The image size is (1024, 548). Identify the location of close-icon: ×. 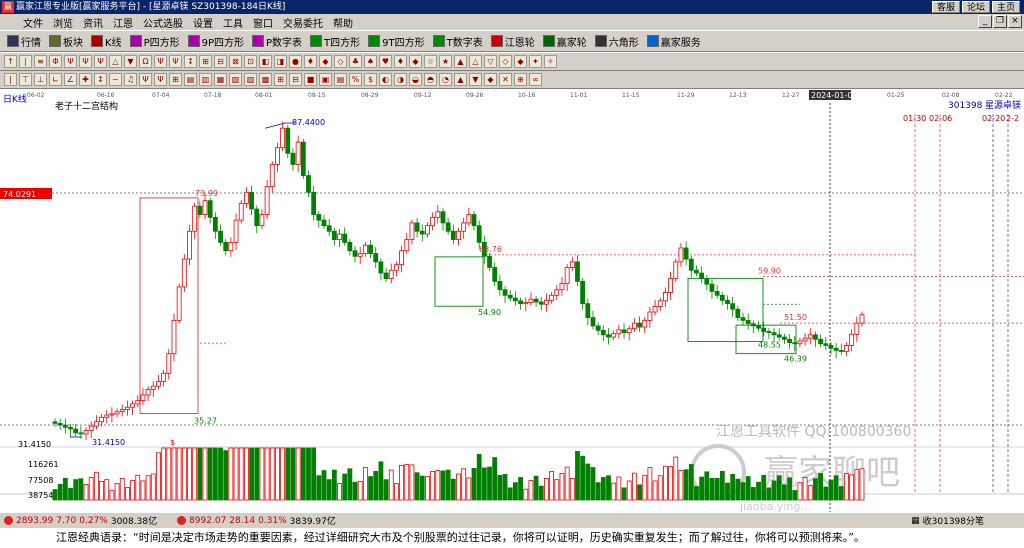
(1015, 21).